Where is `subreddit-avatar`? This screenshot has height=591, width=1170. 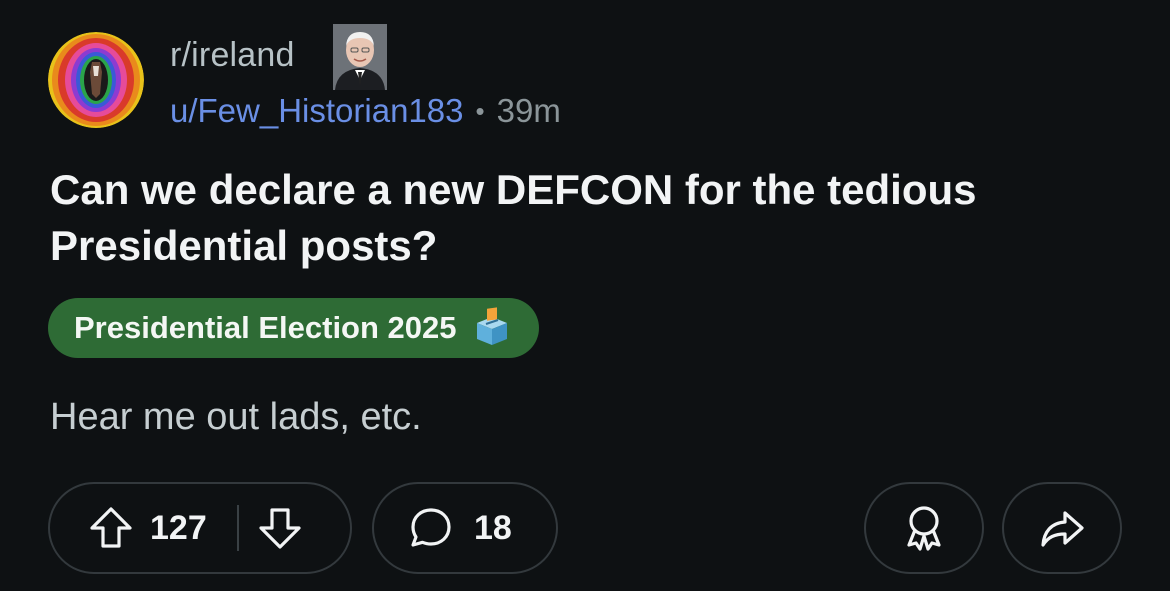 subreddit-avatar is located at coordinates (96, 80).